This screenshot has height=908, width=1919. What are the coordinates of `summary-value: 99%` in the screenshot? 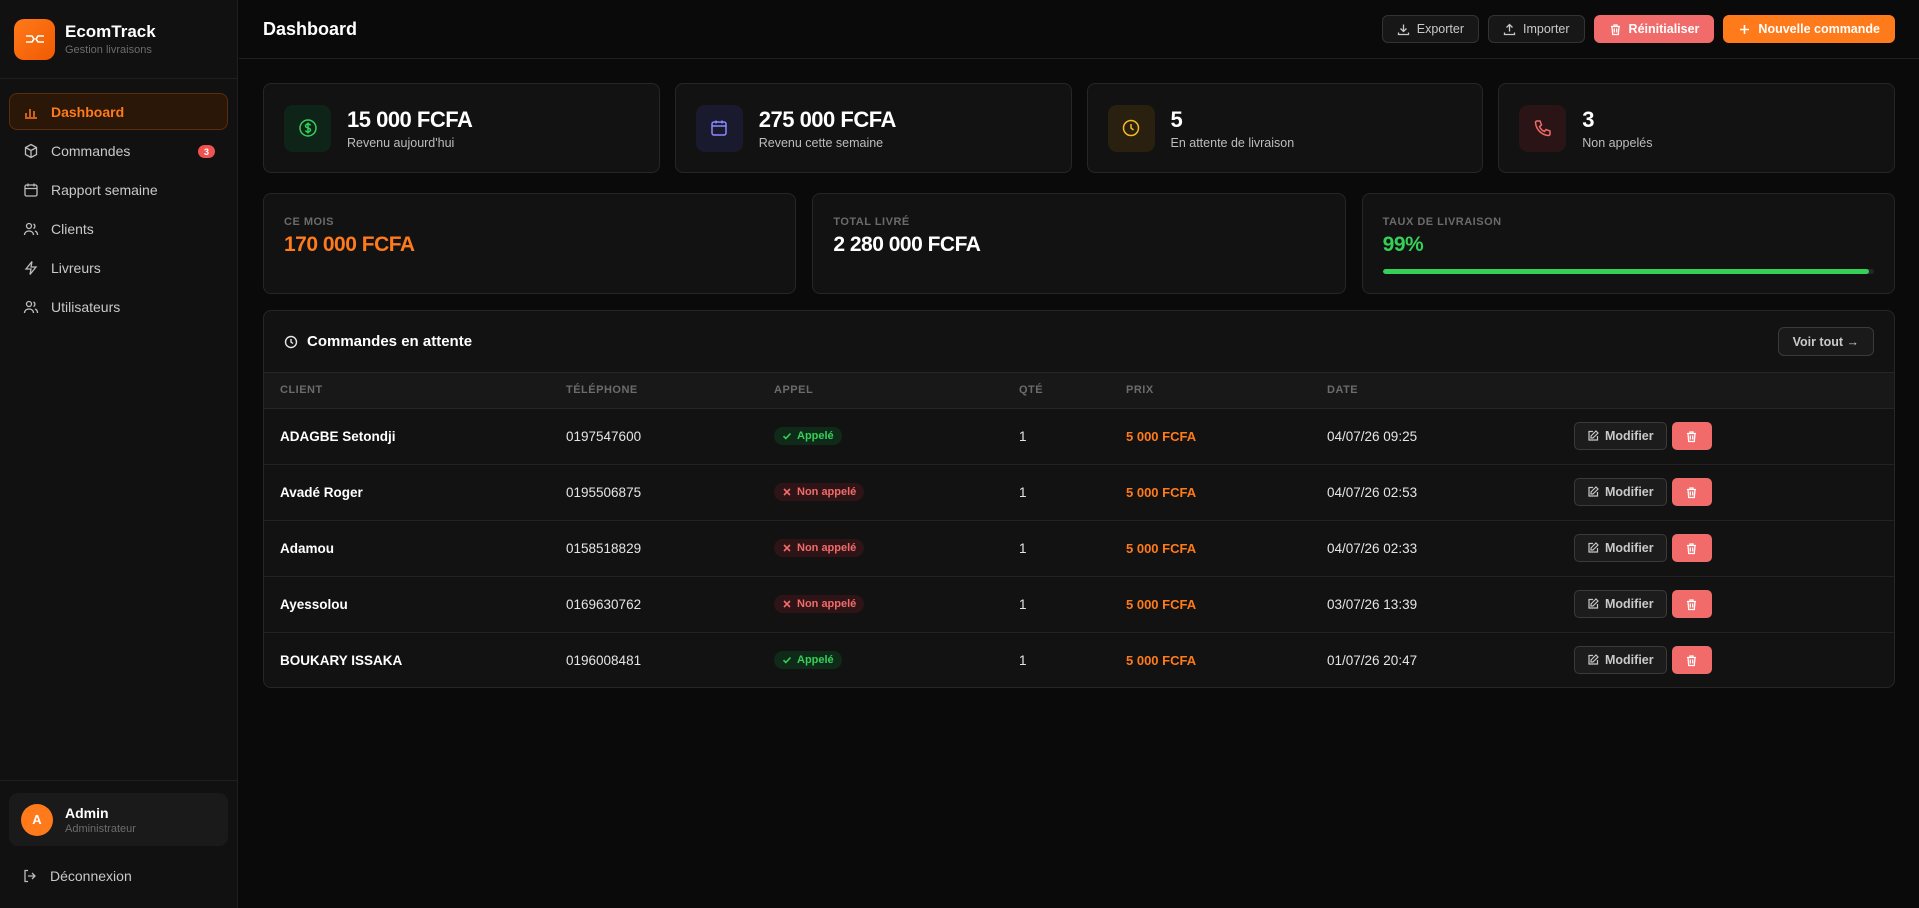 It's located at (1403, 244).